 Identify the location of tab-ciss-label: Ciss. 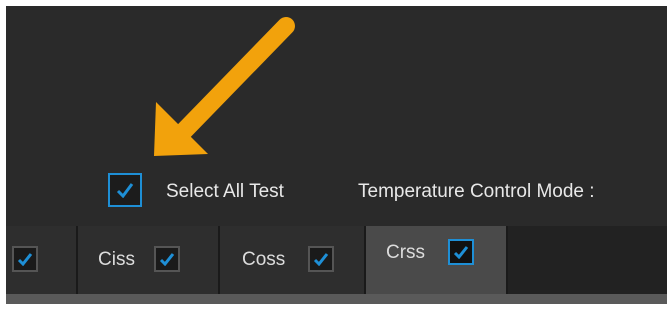
(116, 259).